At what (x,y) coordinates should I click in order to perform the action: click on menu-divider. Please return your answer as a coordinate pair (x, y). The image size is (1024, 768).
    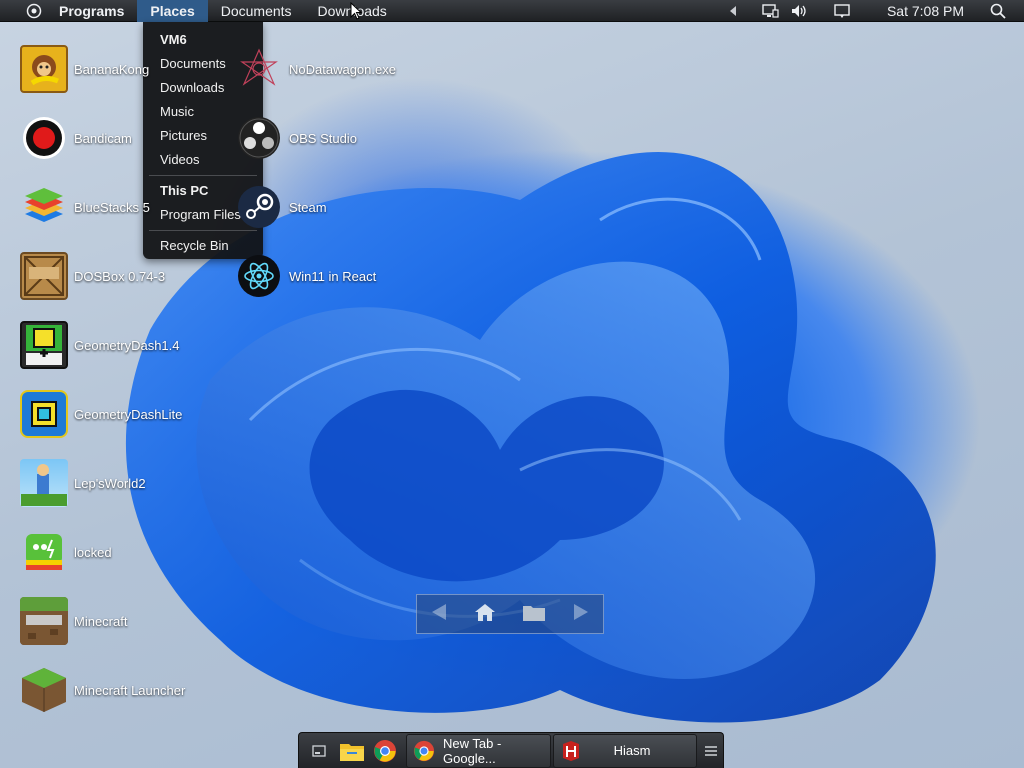
    Looking at the image, I should click on (203, 175).